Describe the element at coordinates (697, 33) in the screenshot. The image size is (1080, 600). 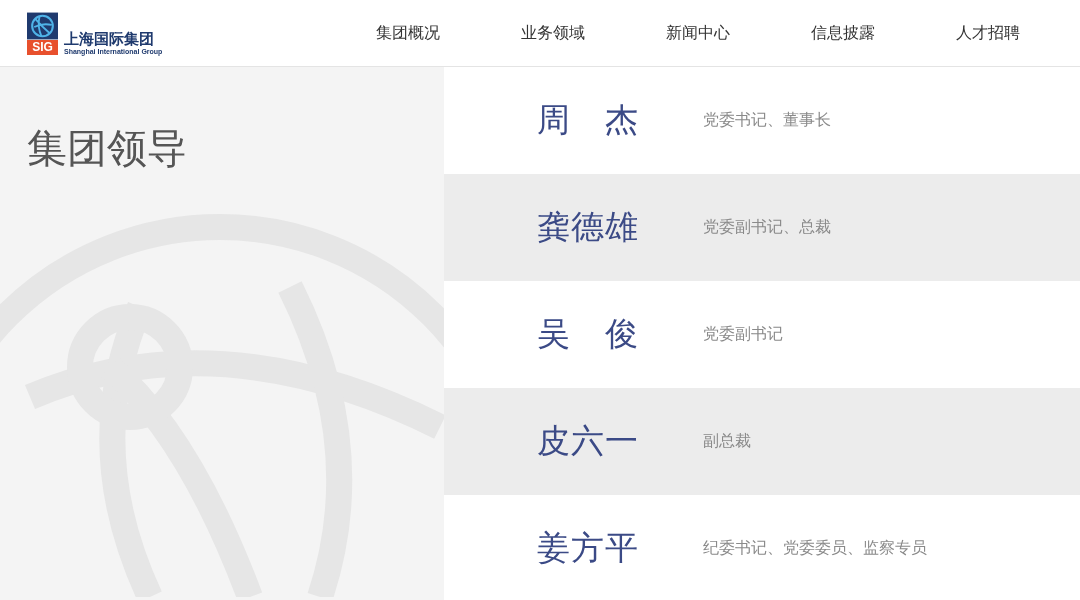
I see `nav-link: 新闻中心` at that location.